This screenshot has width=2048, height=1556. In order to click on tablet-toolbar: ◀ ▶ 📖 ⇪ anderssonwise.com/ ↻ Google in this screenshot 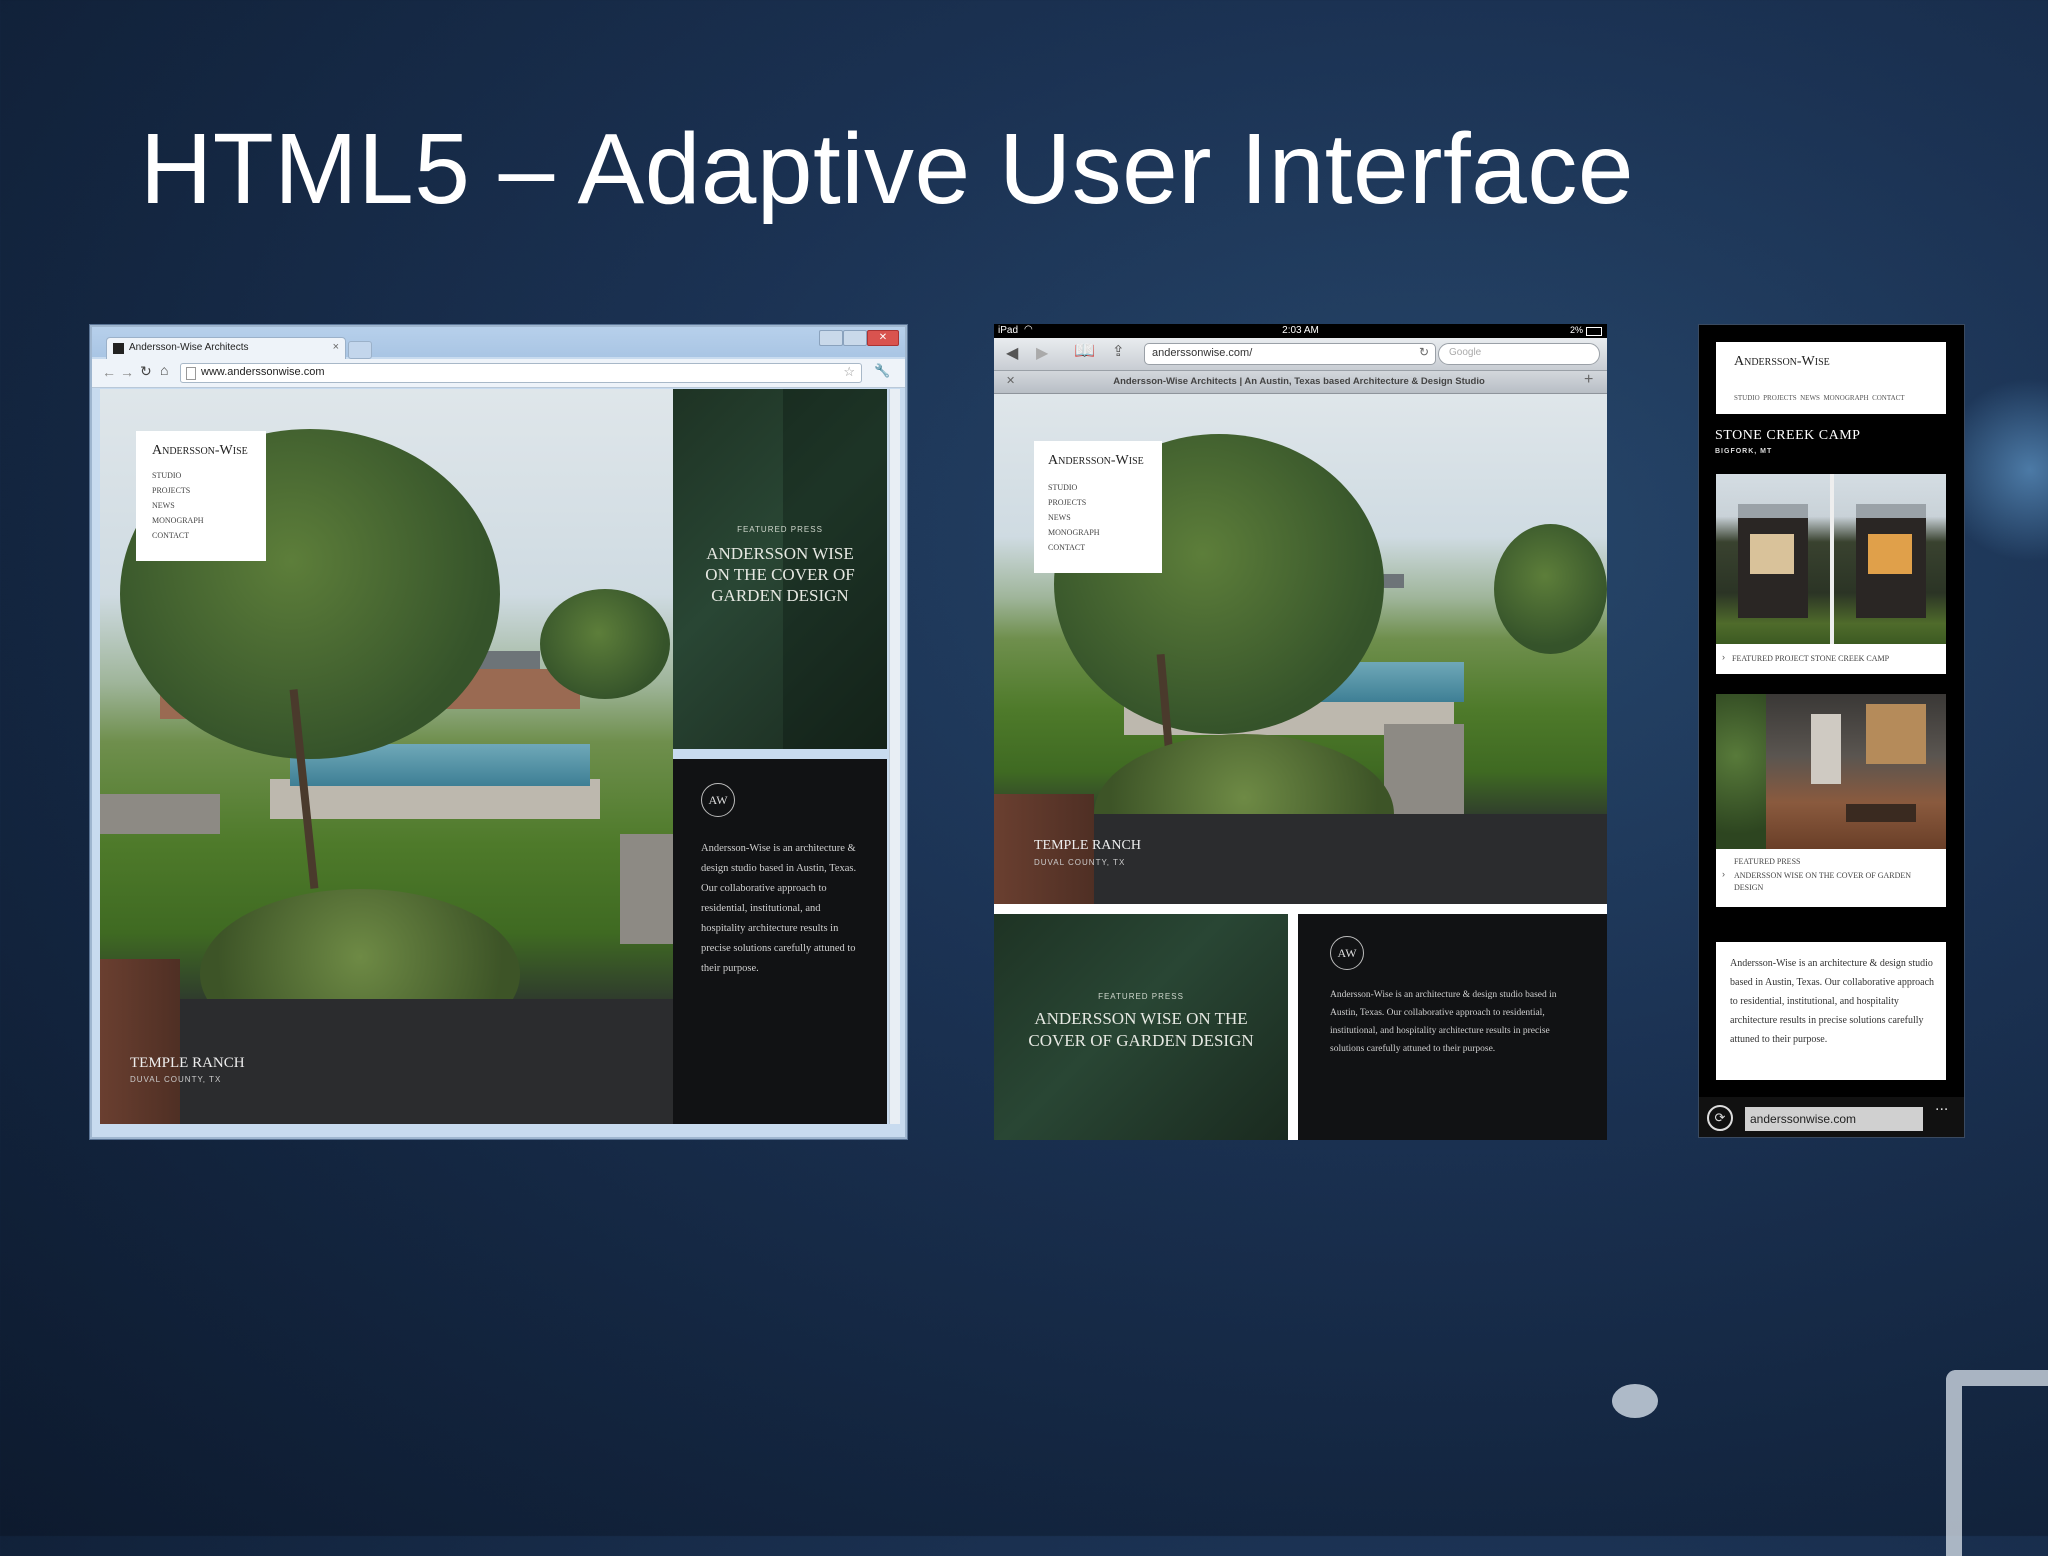, I will do `click(1300, 354)`.